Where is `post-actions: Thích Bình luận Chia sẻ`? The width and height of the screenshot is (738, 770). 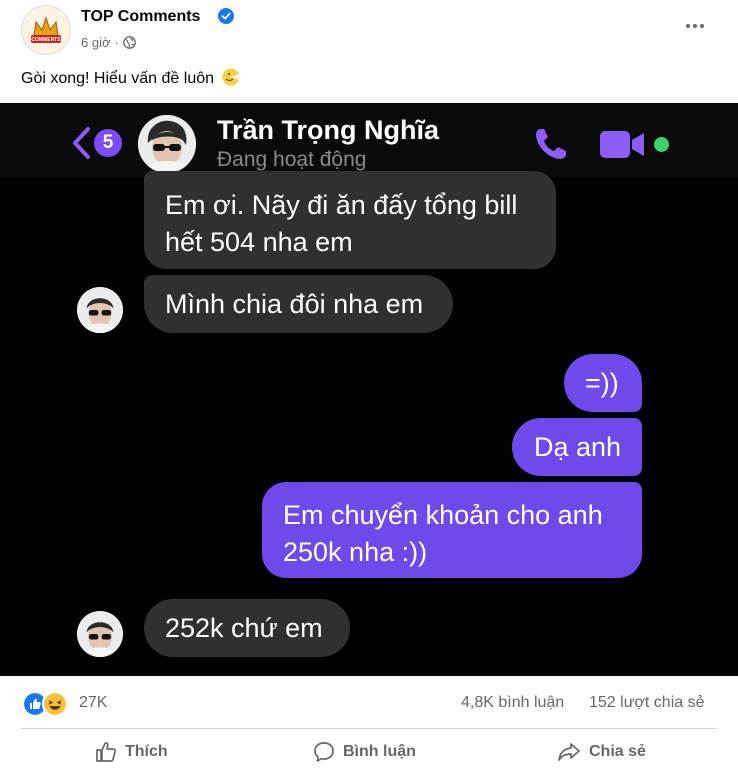 post-actions: Thích Bình luận Chia sẻ is located at coordinates (369, 751).